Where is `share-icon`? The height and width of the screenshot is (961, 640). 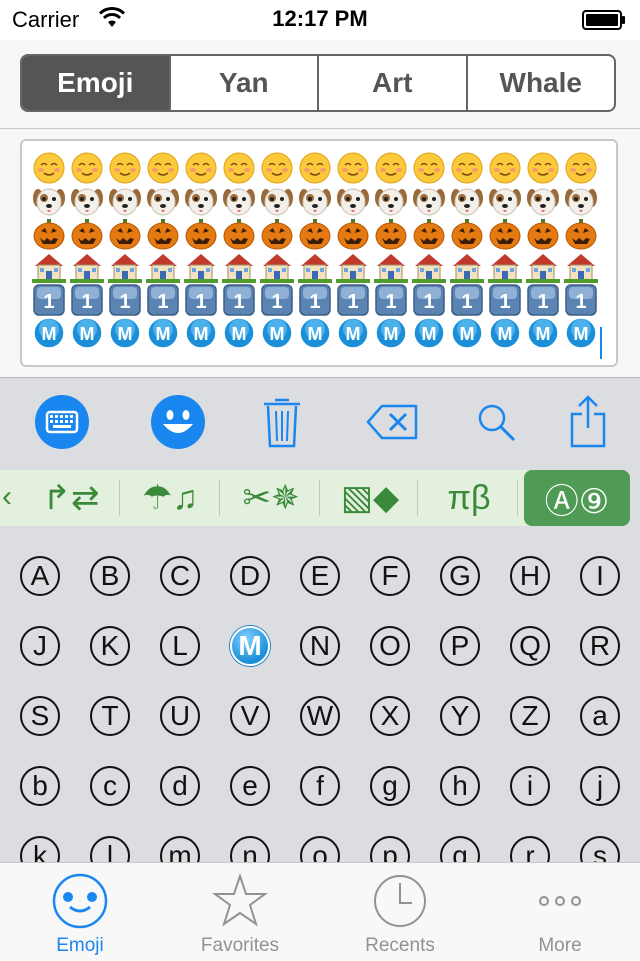
share-icon is located at coordinates (588, 421).